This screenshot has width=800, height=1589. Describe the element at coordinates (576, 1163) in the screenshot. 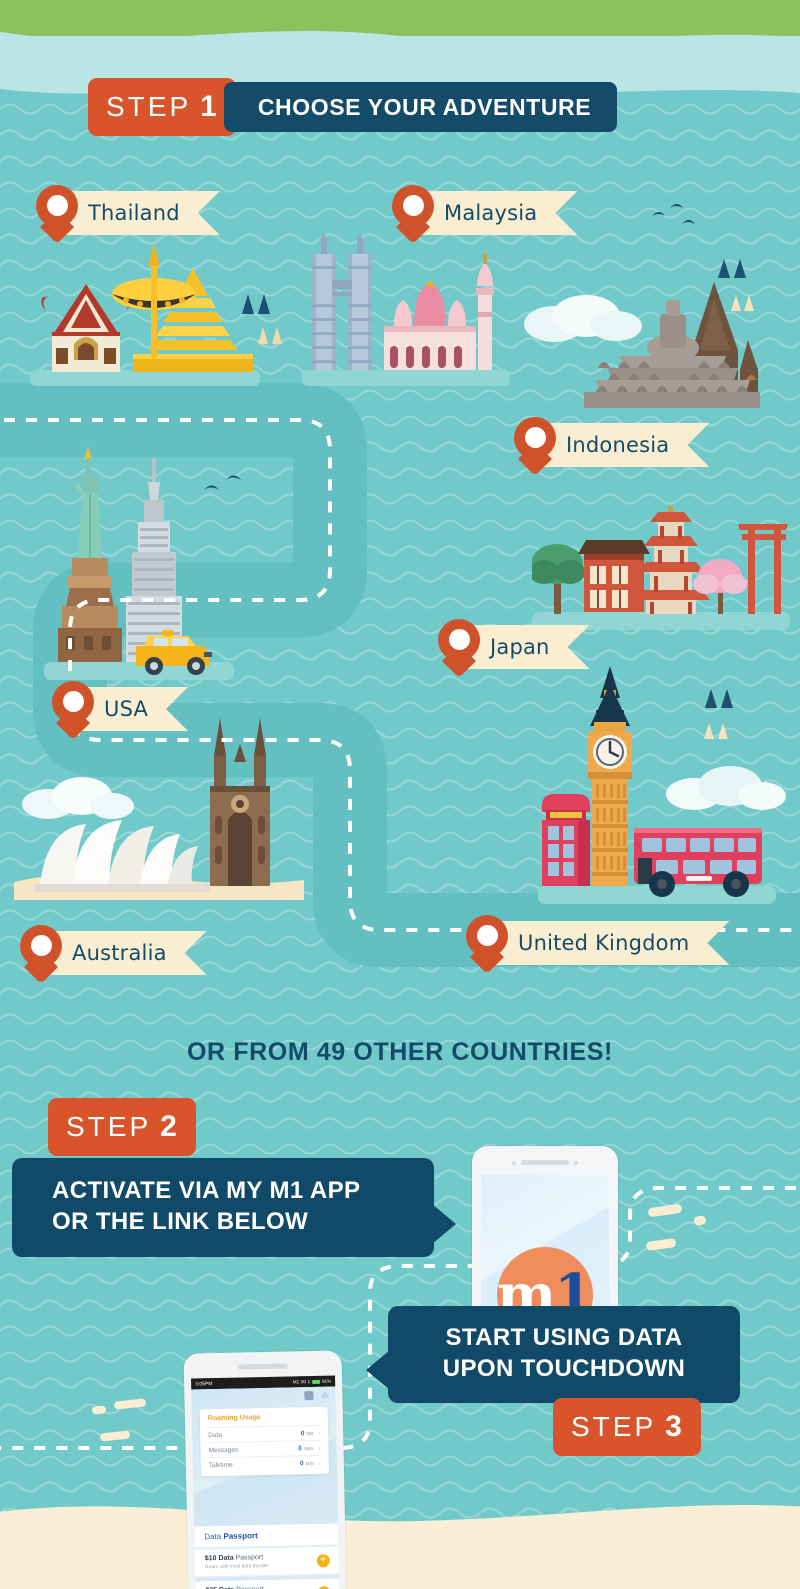

I see `phone-camera-icon` at that location.